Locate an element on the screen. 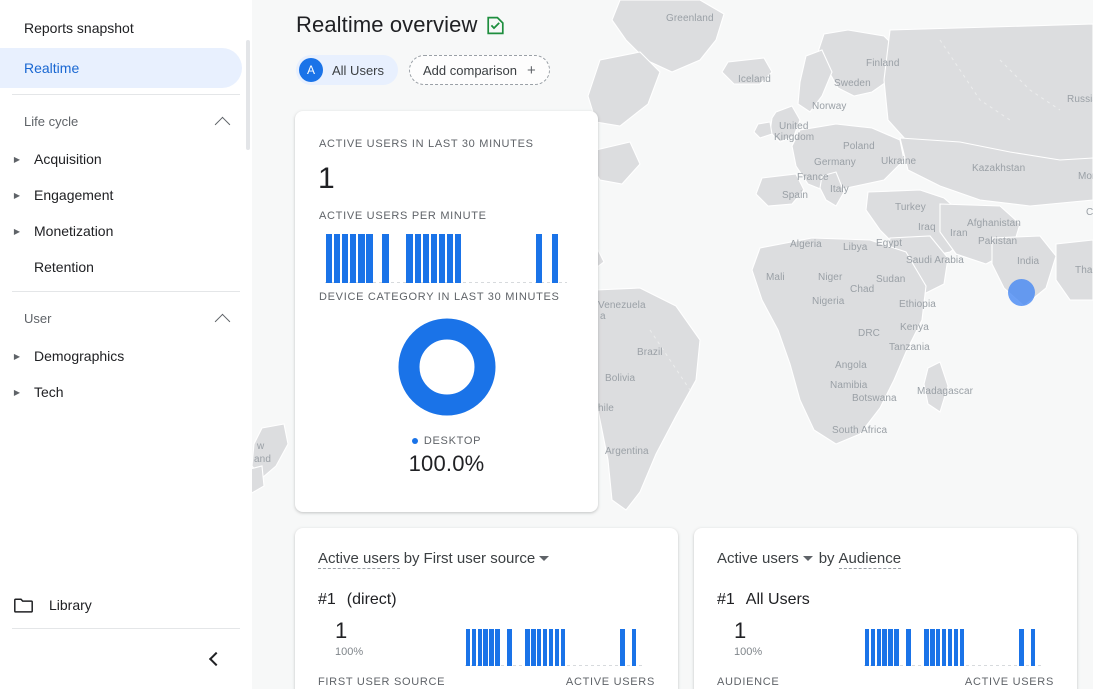 This screenshot has width=1093, height=689. sidebar-section-label: Life cycle is located at coordinates (51, 121).